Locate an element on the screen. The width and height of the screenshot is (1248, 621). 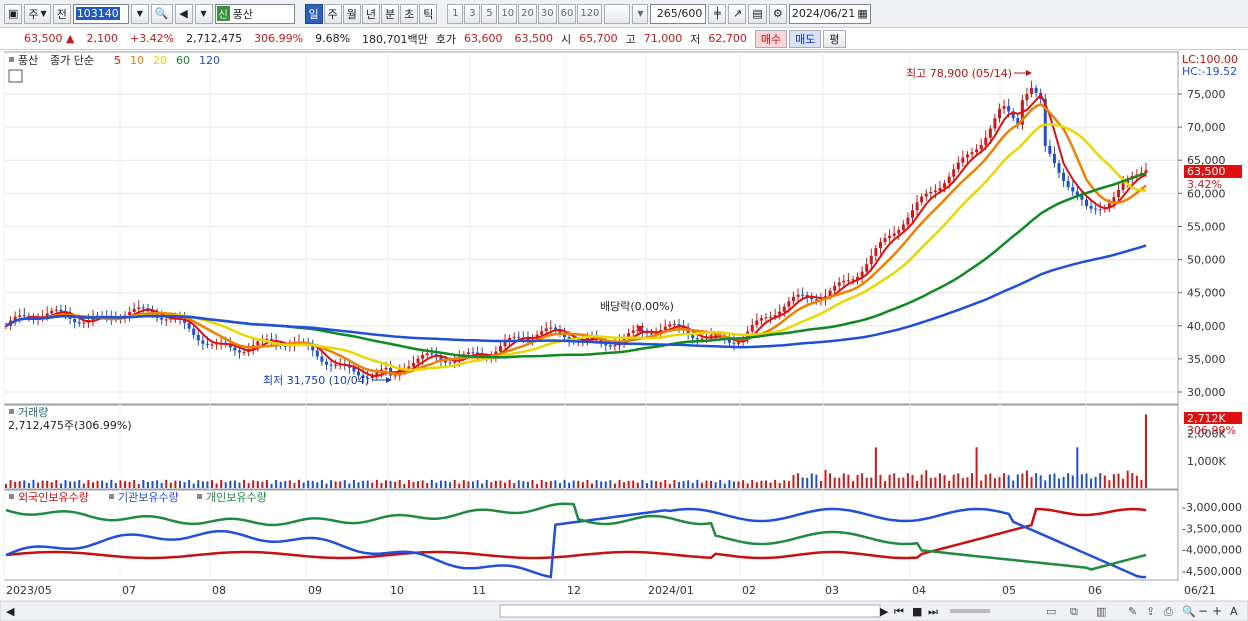
save-icon: ▤ is located at coordinates (757, 13).